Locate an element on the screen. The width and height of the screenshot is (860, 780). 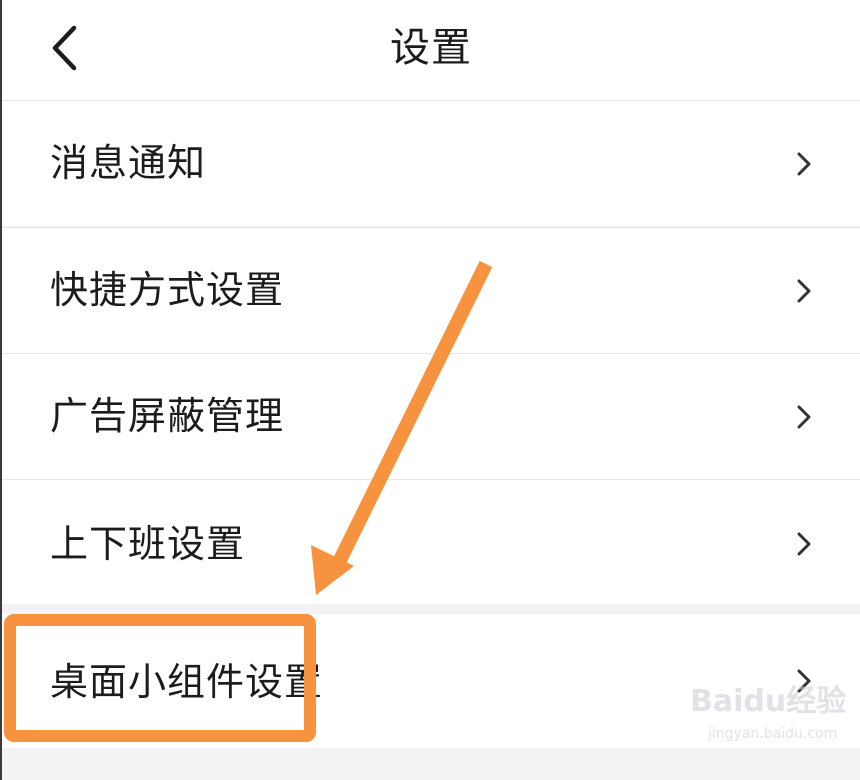
settings-item-label: 桌面小组件设置 is located at coordinates (187, 682).